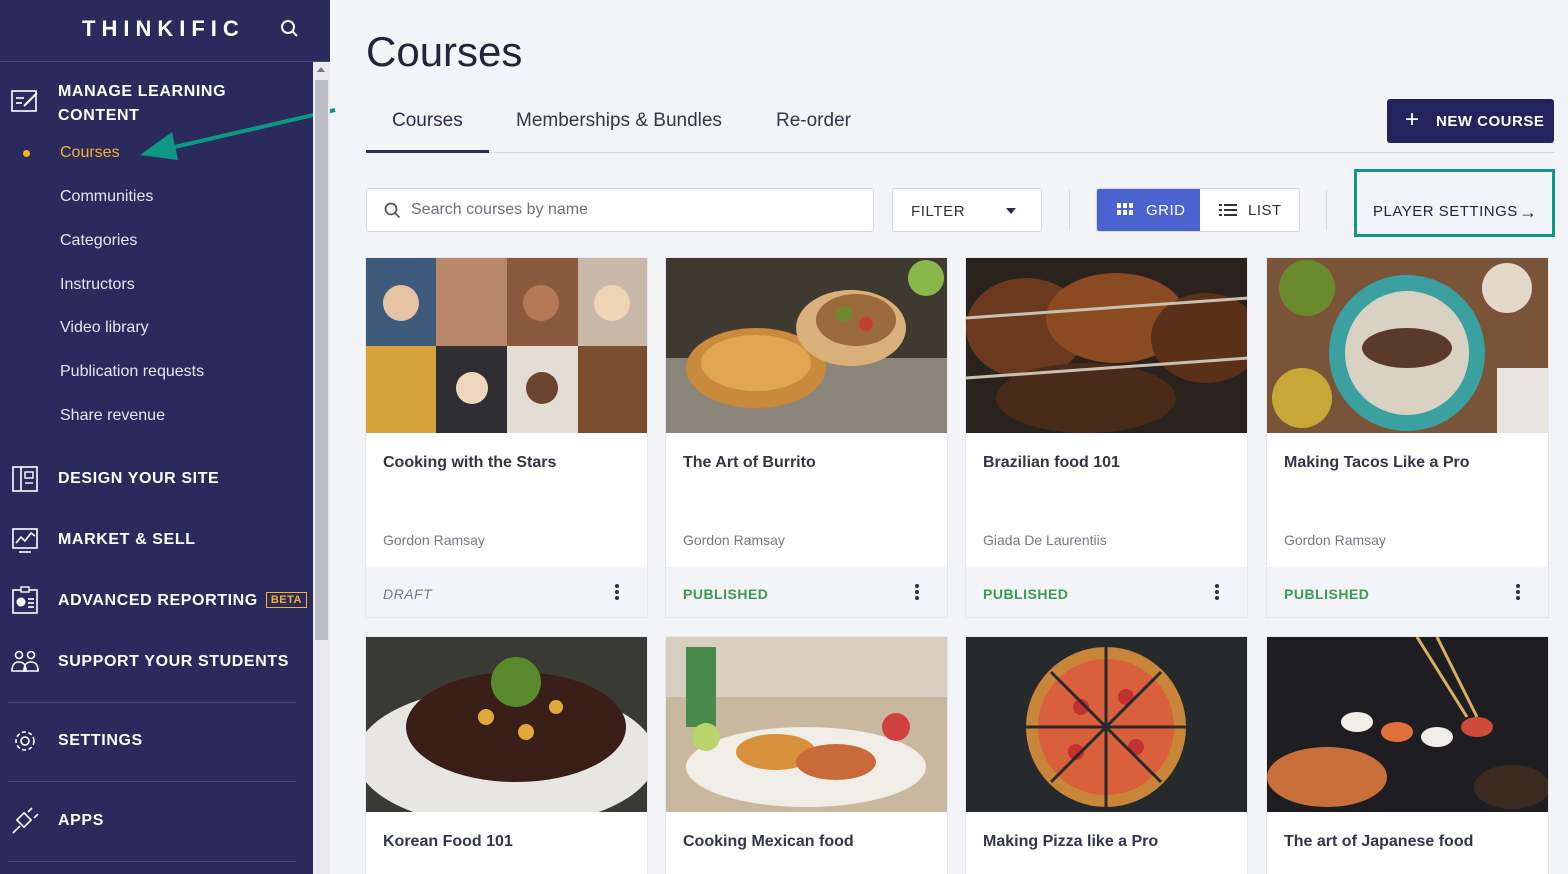  I want to click on search-box, so click(620, 210).